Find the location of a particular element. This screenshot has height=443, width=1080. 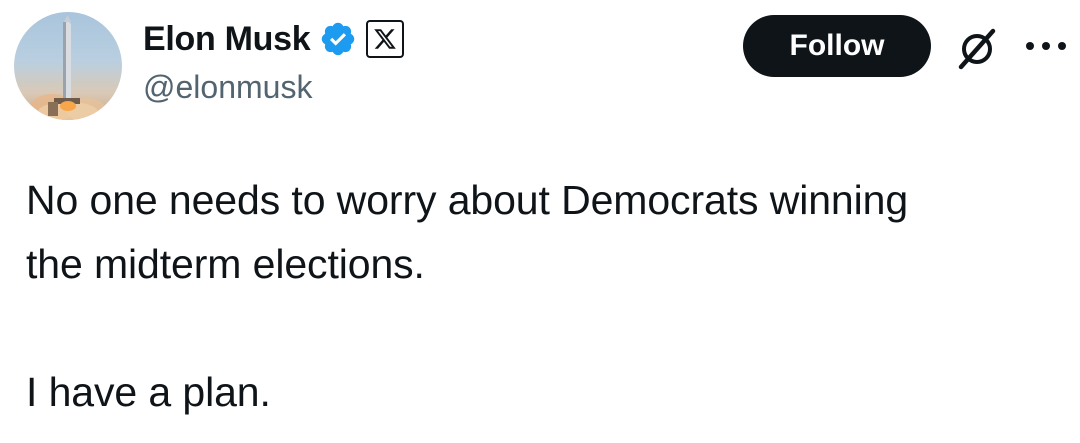

tweet-text-line: I have a plan. is located at coordinates (148, 392).